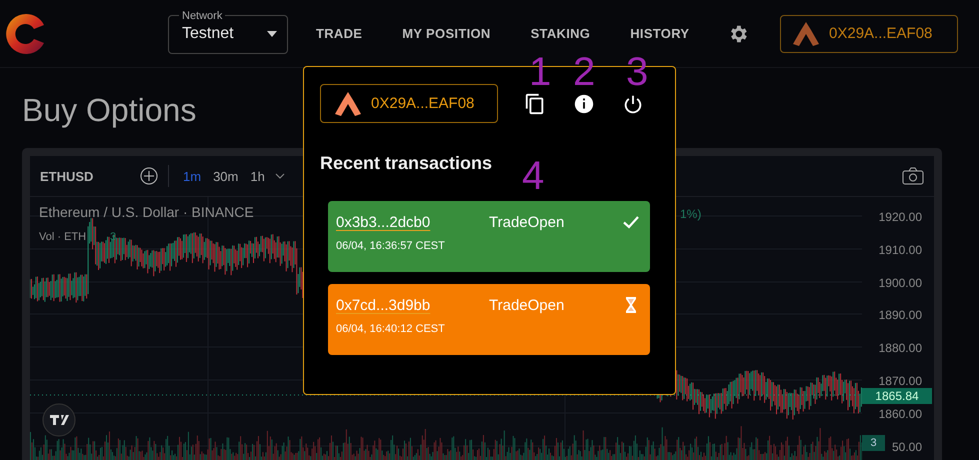 The width and height of the screenshot is (979, 460). I want to click on wallet-address-button: 0X29A...EAF08, so click(409, 103).